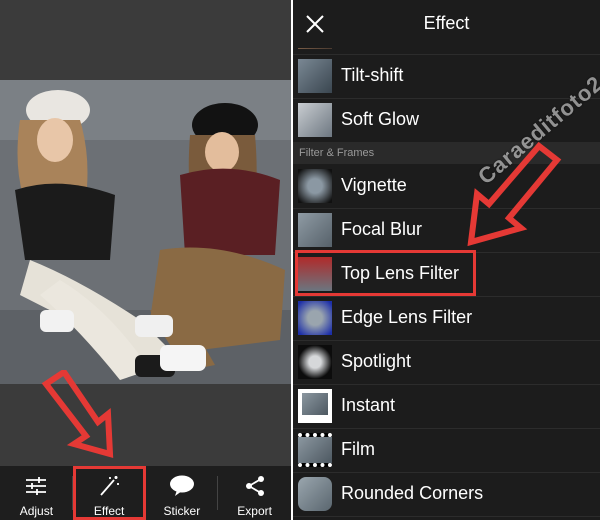 This screenshot has height=520, width=600. I want to click on effect-highlight-box, so click(109, 493).